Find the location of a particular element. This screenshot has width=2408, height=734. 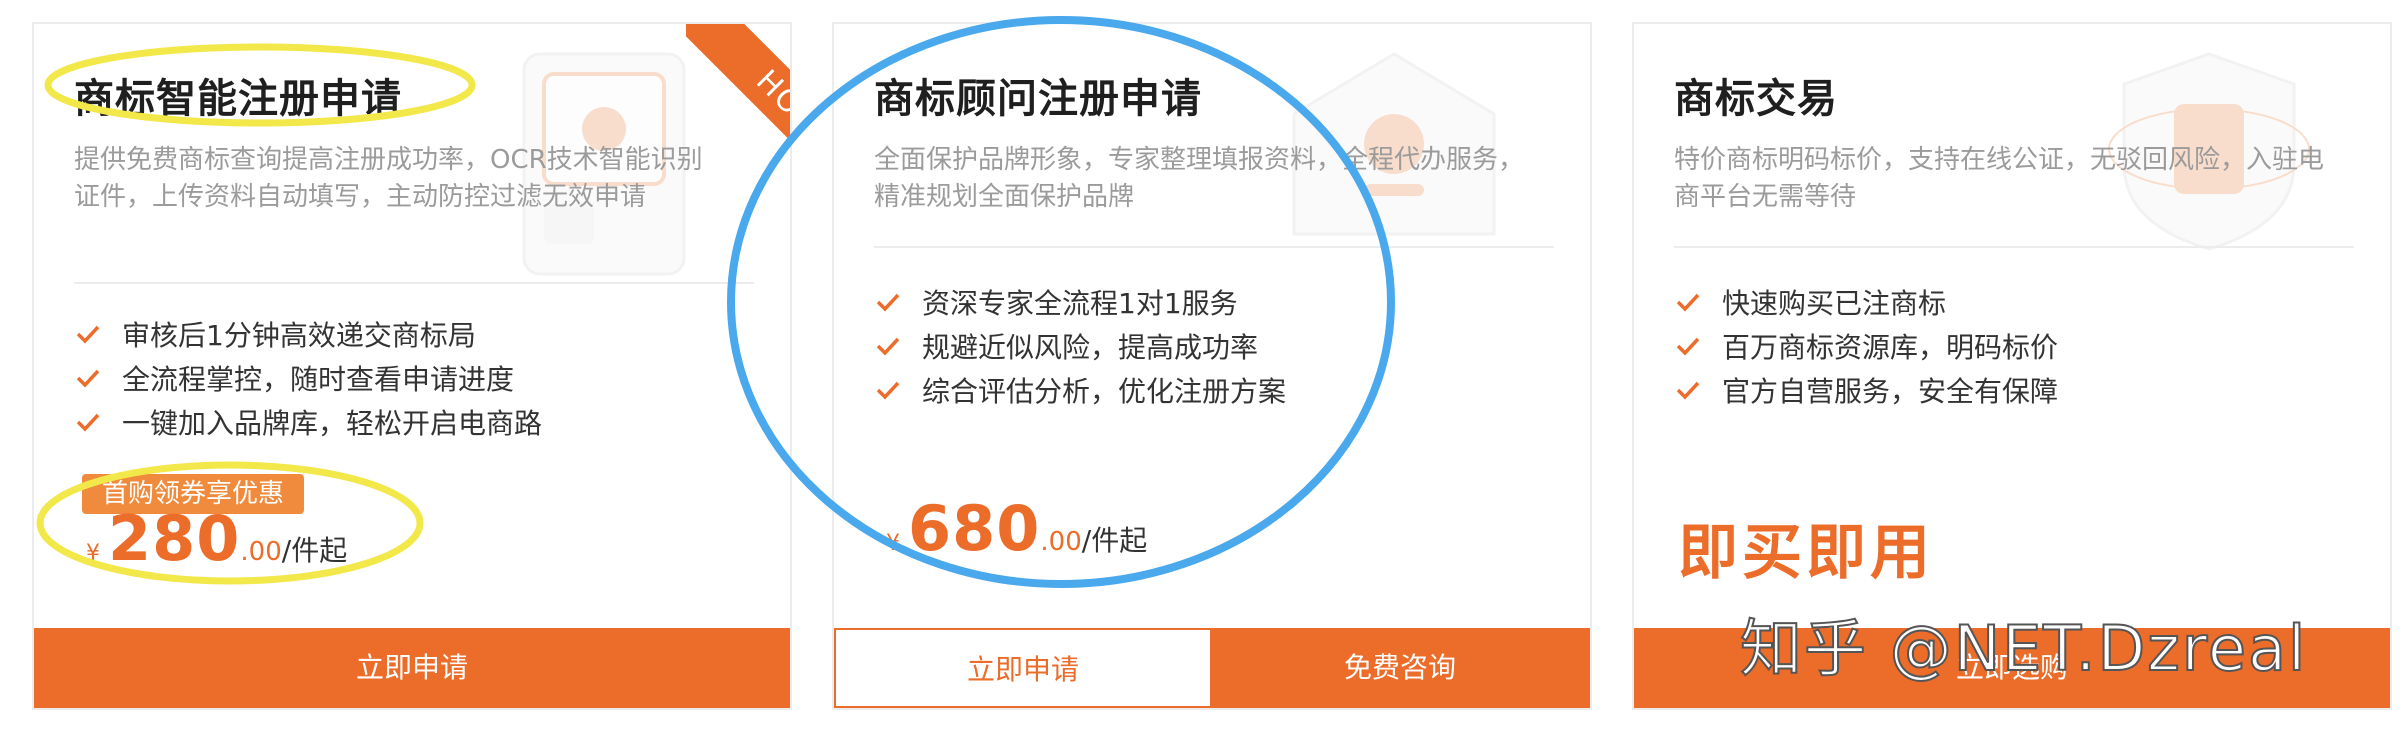

feature-item: 审核后1分钟高效递交商标局 is located at coordinates (308, 334).